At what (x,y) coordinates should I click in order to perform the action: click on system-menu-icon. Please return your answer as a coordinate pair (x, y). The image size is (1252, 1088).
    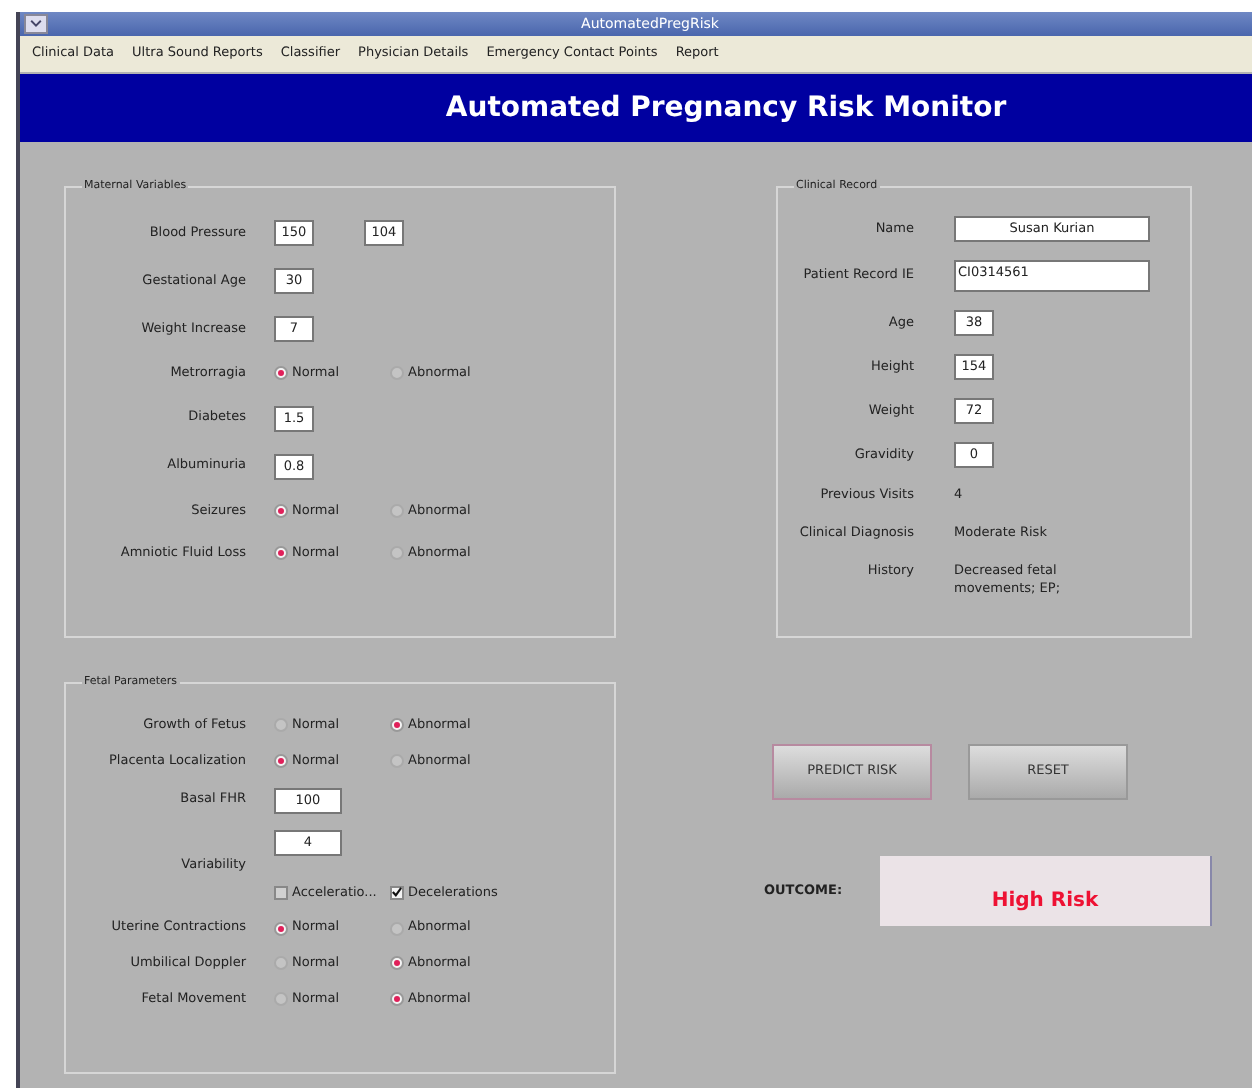
    Looking at the image, I should click on (36, 24).